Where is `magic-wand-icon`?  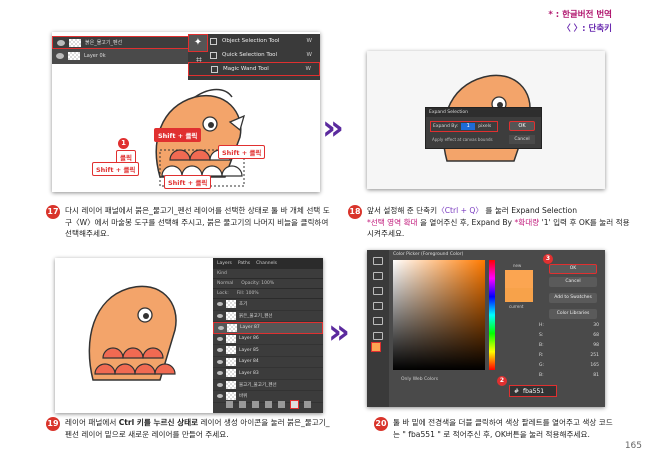
magic-wand-icon is located at coordinates (214, 69).